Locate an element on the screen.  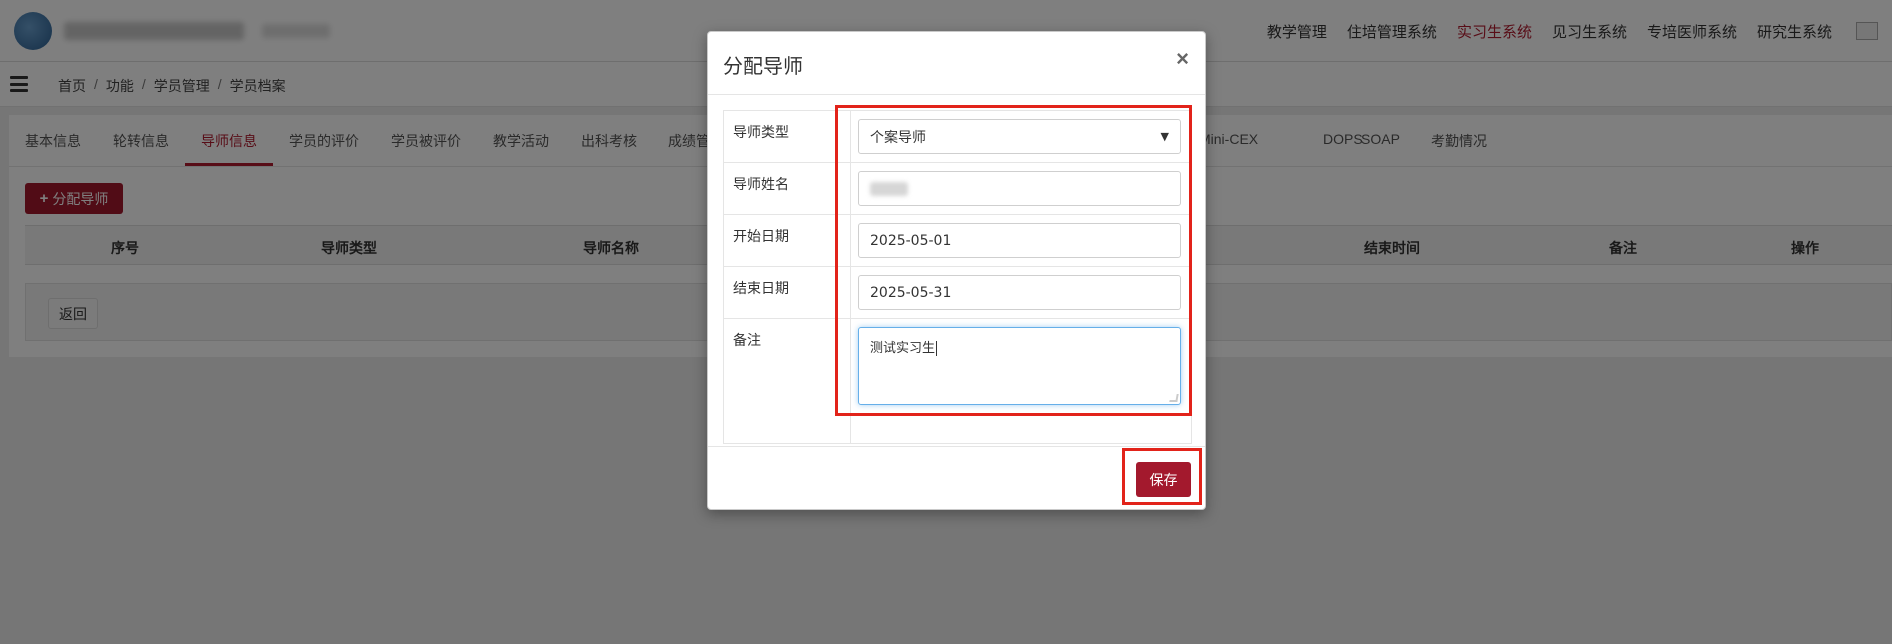
end-date-input: 2025-05-31 is located at coordinates (1019, 292).